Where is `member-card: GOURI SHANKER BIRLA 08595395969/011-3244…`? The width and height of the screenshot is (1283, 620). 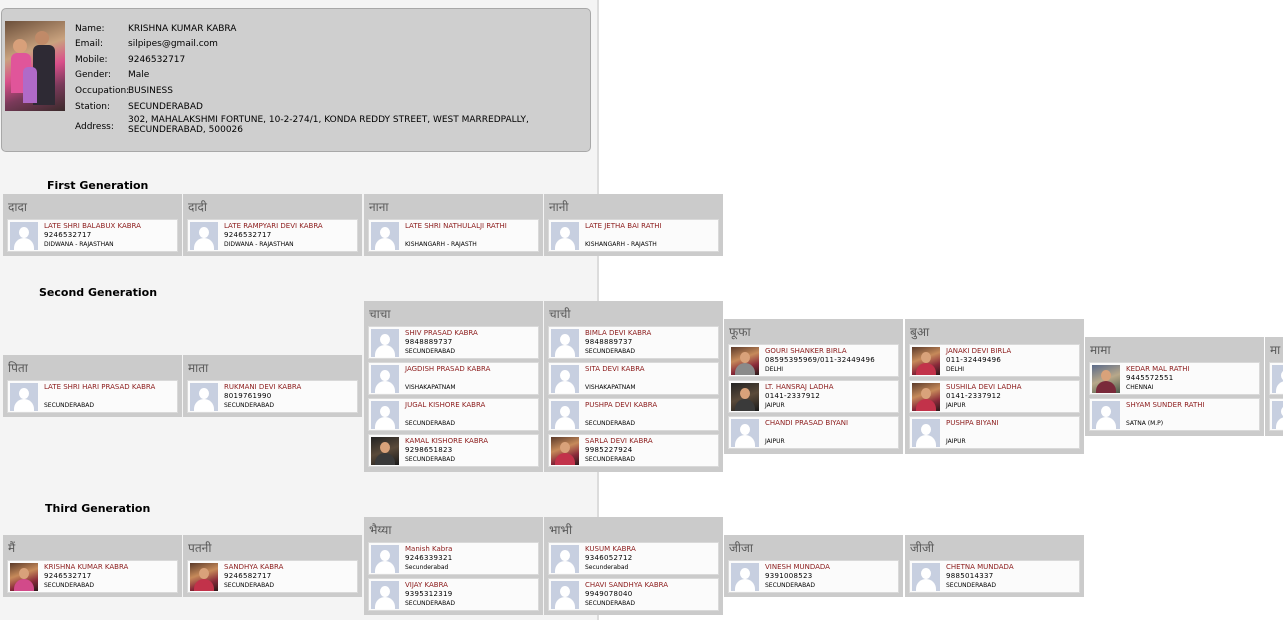 member-card: GOURI SHANKER BIRLA 08595395969/011-3244… is located at coordinates (813, 360).